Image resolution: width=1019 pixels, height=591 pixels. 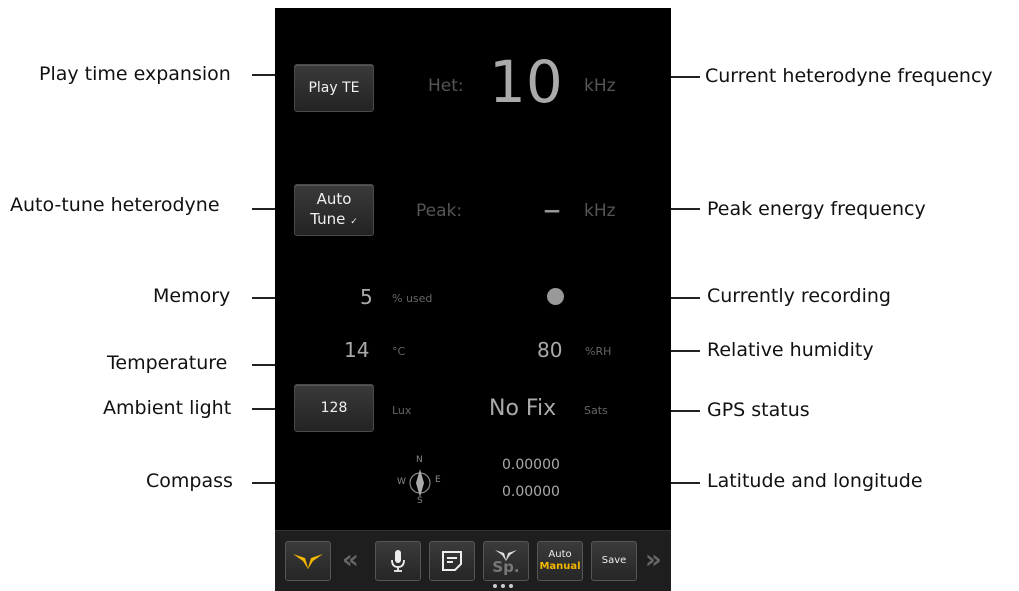 I want to click on peak-unit: kHz, so click(x=600, y=211).